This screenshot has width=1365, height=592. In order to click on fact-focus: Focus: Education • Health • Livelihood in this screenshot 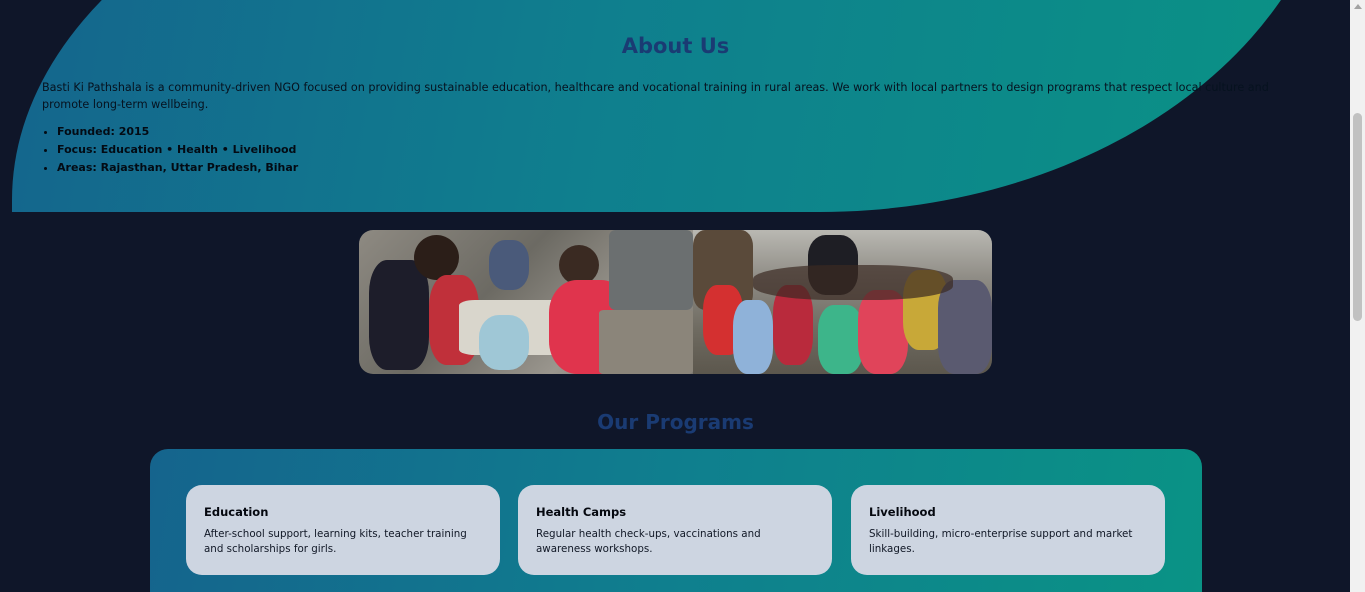, I will do `click(177, 150)`.